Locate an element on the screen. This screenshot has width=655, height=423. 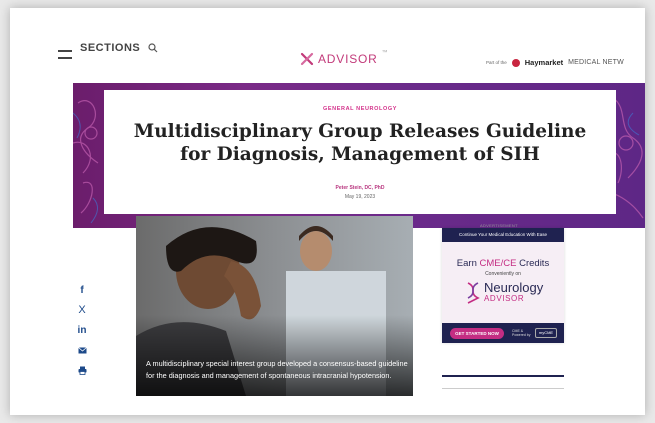
email-share-button is located at coordinates (82, 350).